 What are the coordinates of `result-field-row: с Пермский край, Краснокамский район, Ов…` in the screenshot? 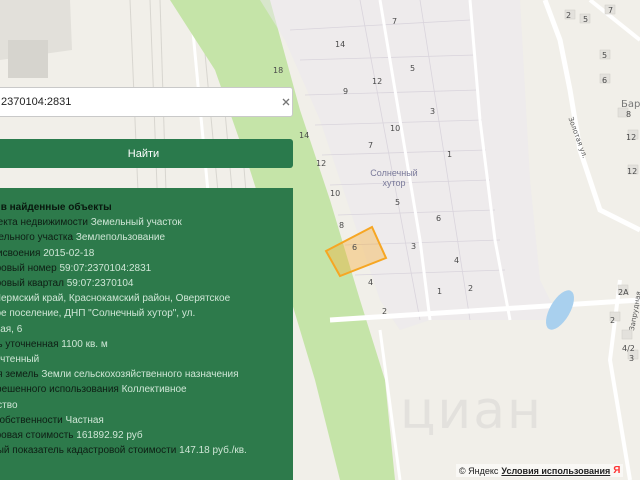 It's located at (146, 298).